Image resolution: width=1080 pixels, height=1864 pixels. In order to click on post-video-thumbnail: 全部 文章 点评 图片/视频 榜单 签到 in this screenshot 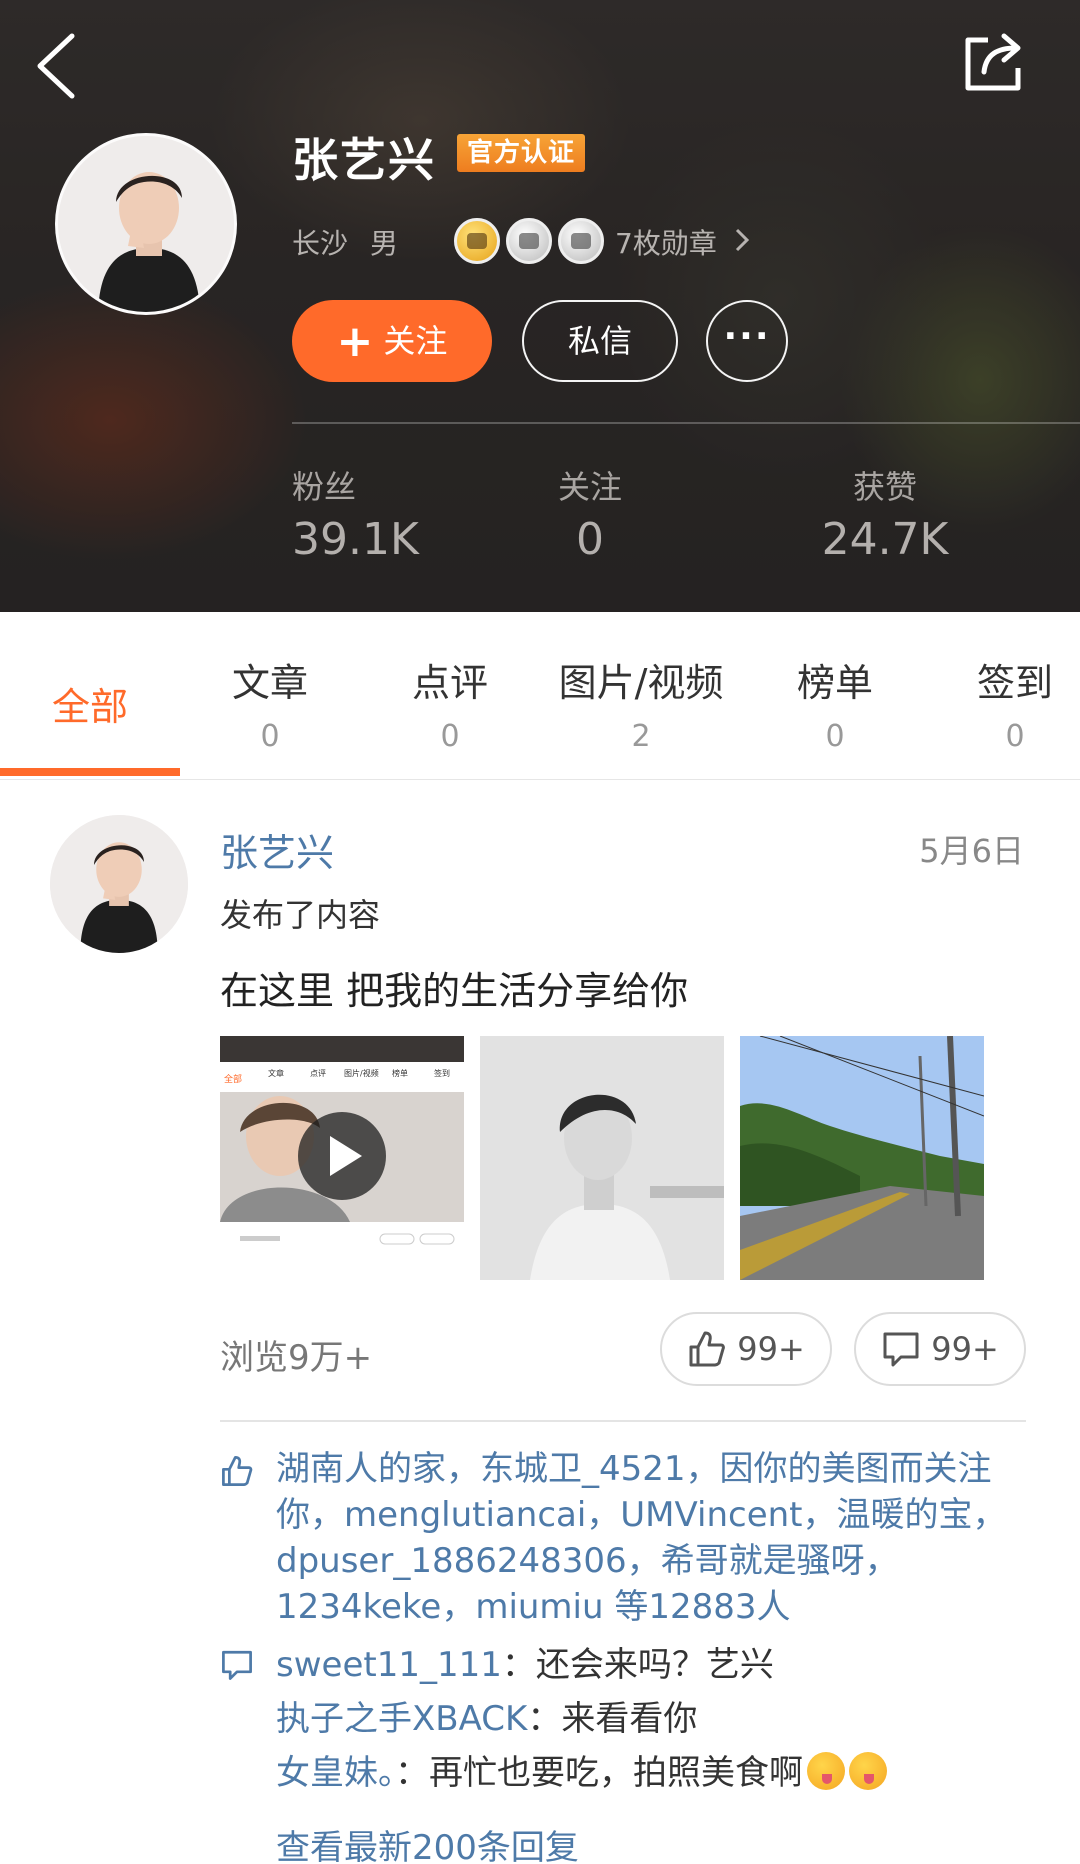, I will do `click(342, 1158)`.